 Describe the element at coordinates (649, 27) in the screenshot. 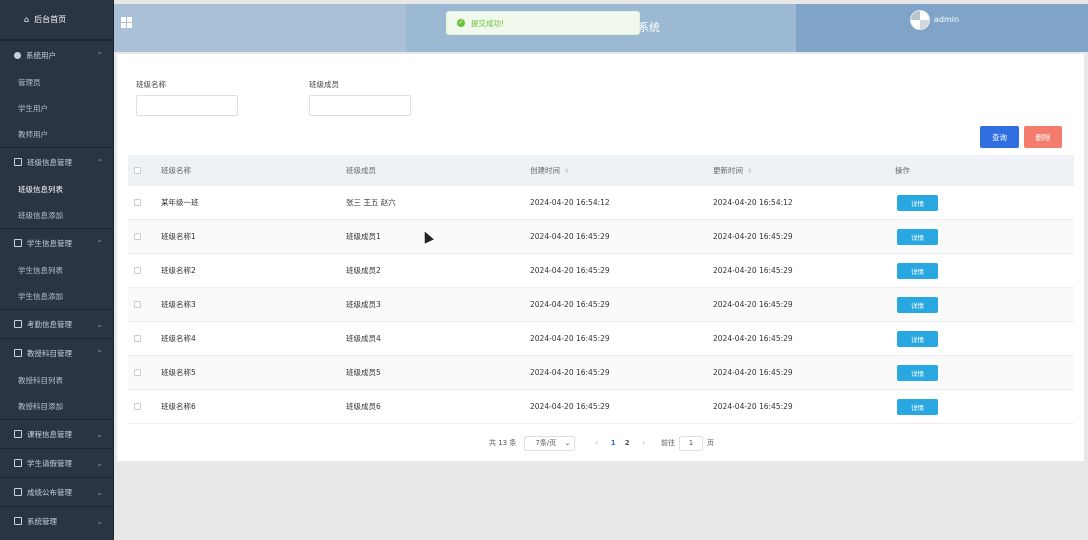

I see `page-title: 系统` at that location.